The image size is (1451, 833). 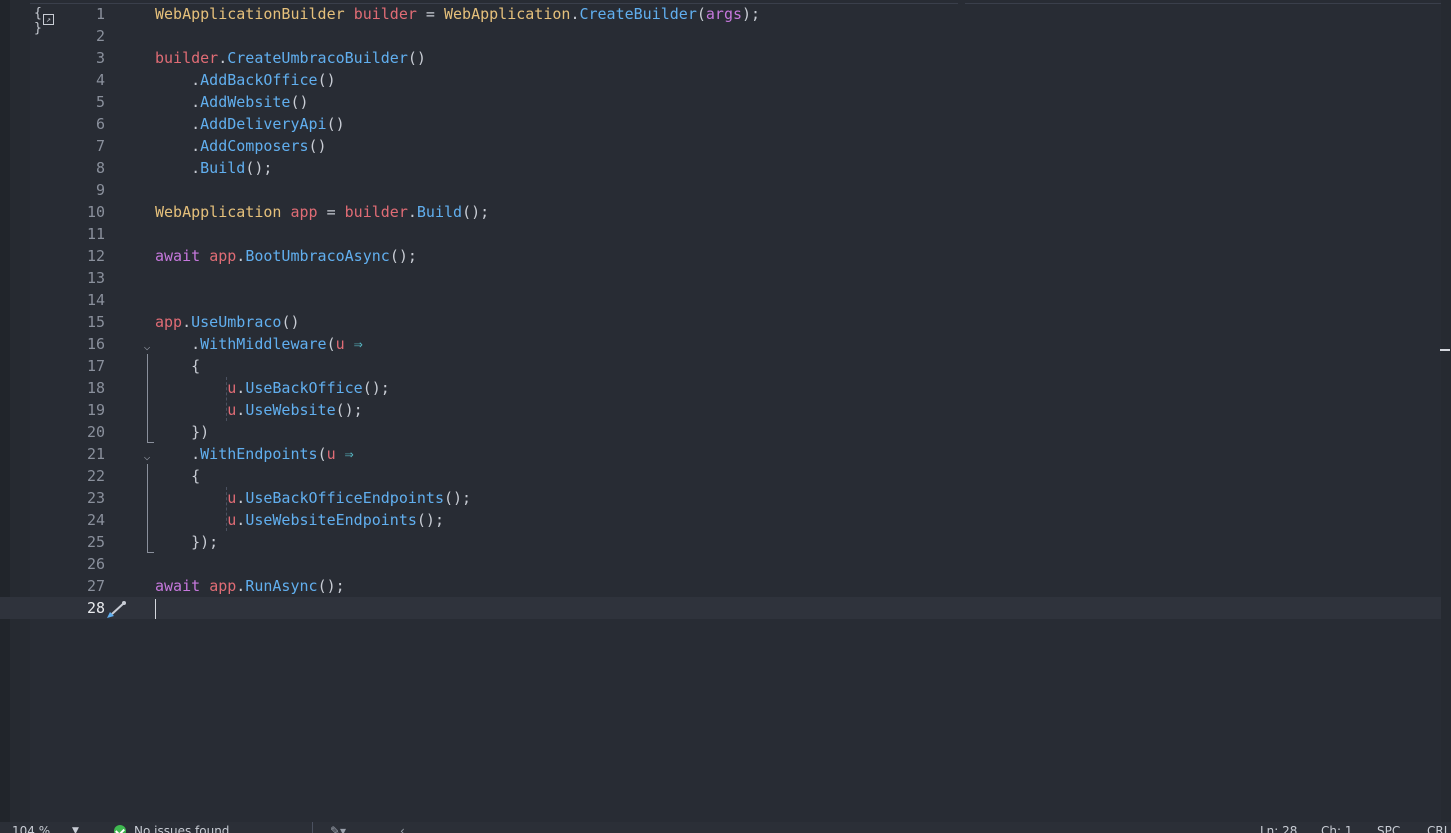 I want to click on code-line: 16 .WithMiddleware(u ⇒, so click(x=720, y=344).